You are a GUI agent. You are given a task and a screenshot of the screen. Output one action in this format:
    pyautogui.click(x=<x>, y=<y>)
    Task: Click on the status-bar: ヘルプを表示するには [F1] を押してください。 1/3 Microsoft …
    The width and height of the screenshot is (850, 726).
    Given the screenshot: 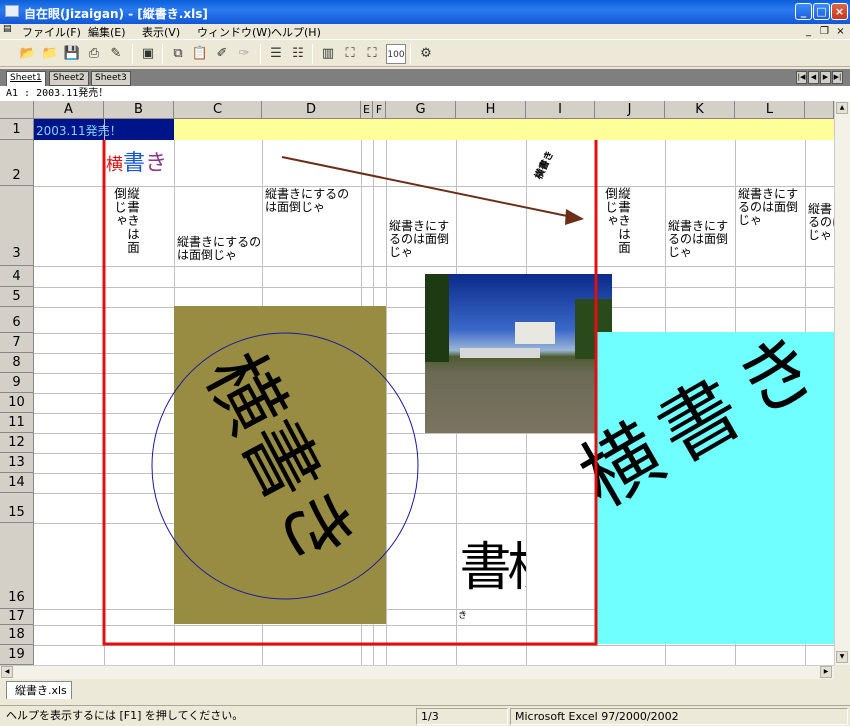 What is the action you would take?
    pyautogui.click(x=425, y=715)
    